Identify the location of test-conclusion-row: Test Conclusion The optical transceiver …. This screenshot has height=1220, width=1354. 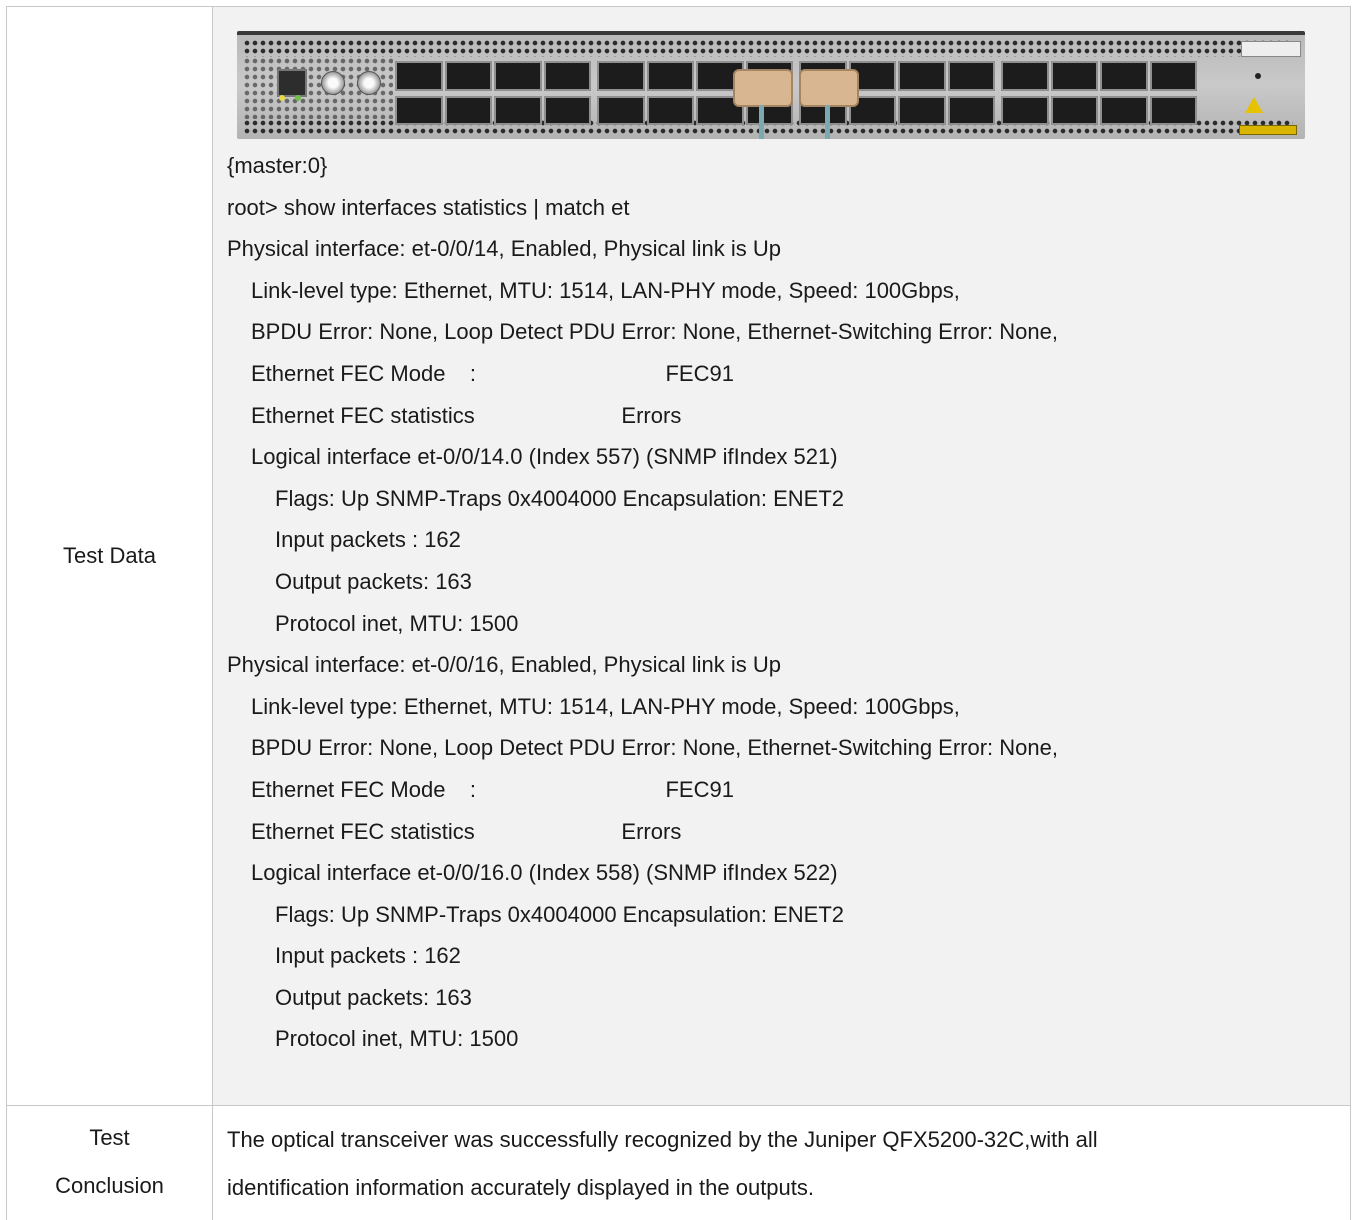
(678, 1162).